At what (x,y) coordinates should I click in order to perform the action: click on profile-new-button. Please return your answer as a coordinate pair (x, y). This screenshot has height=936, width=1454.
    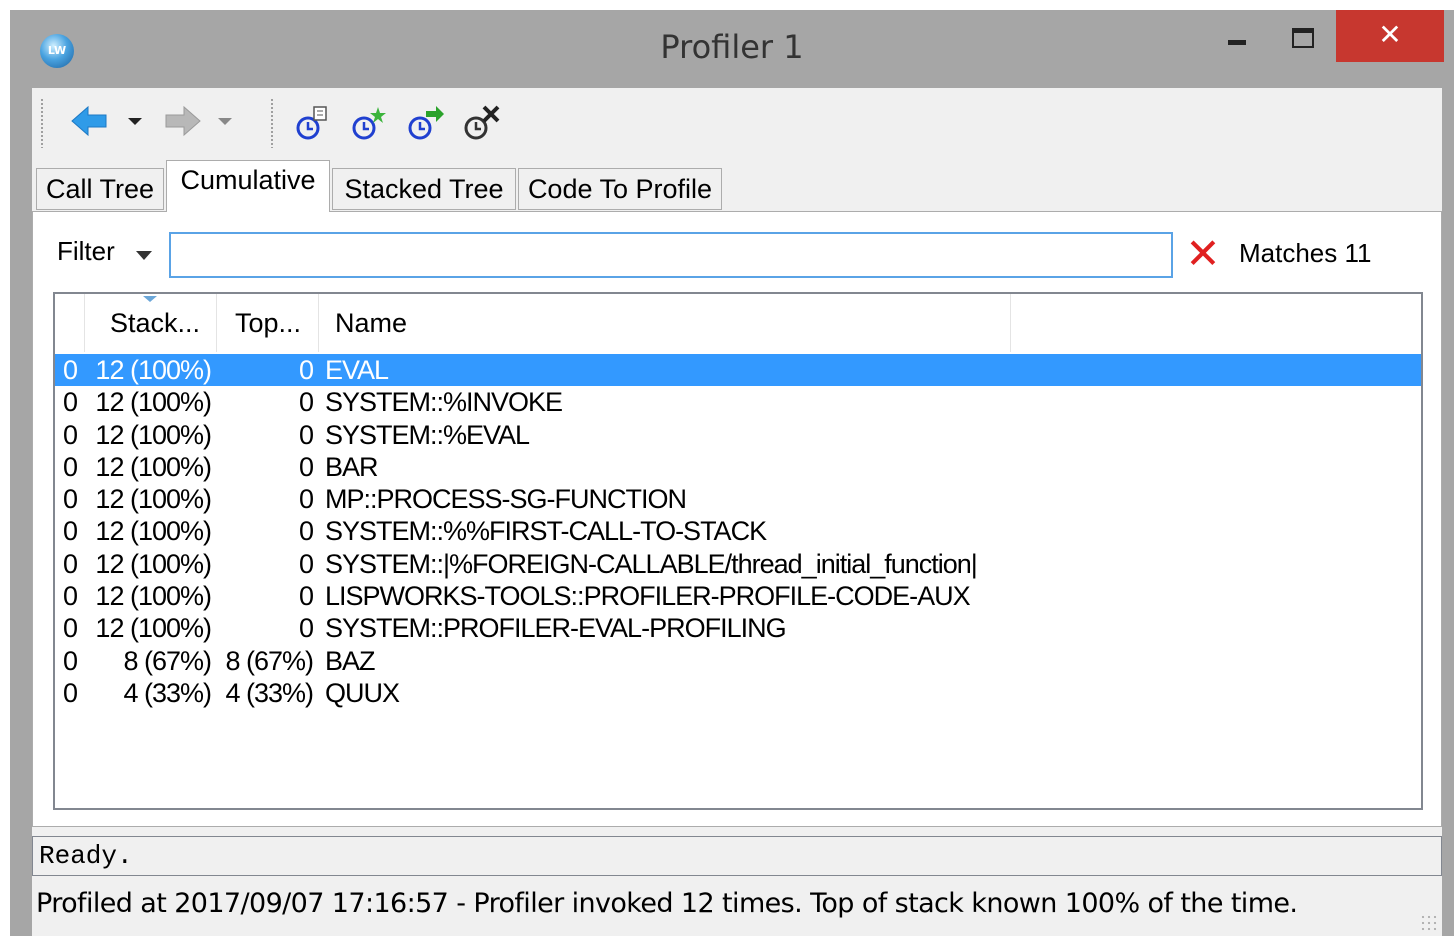
    Looking at the image, I should click on (370, 123).